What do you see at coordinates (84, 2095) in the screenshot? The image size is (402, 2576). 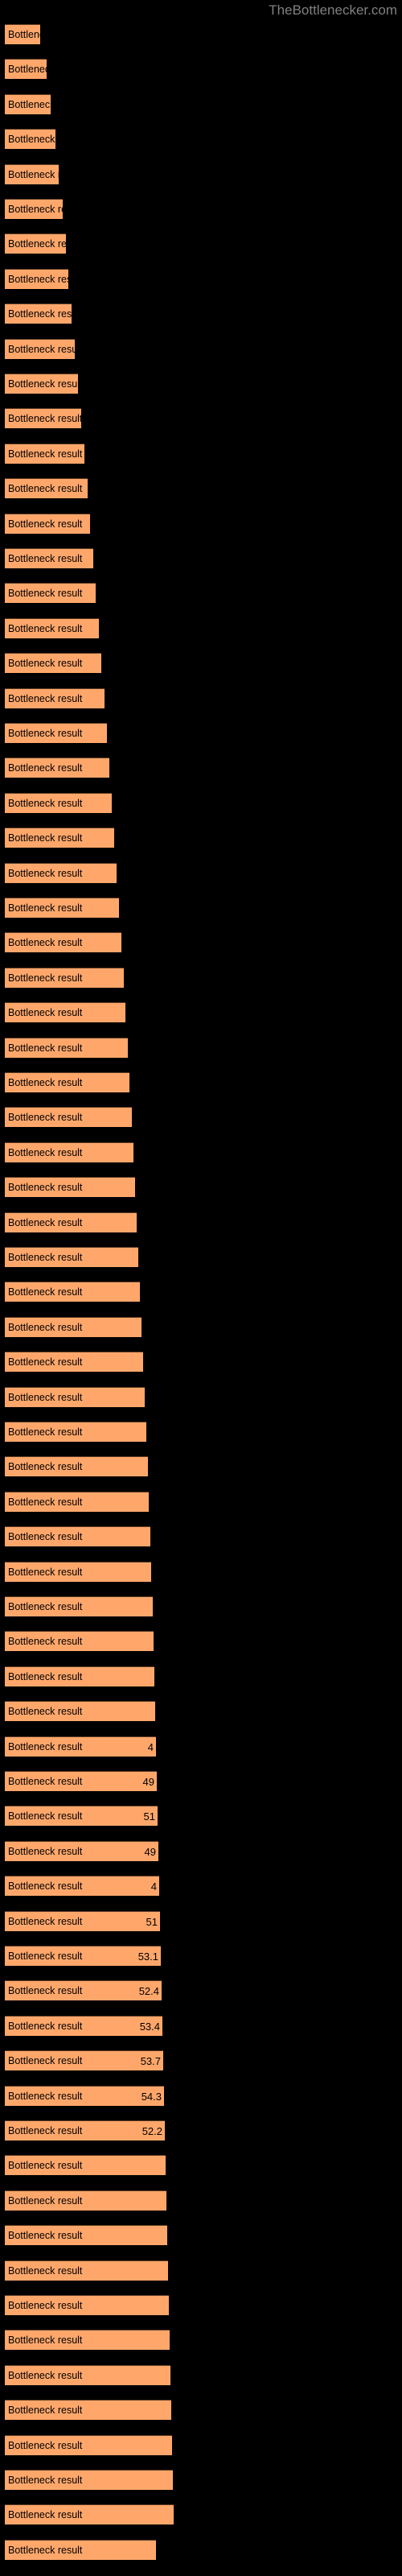 I see `bar: Bottleneck result 54.3` at bounding box center [84, 2095].